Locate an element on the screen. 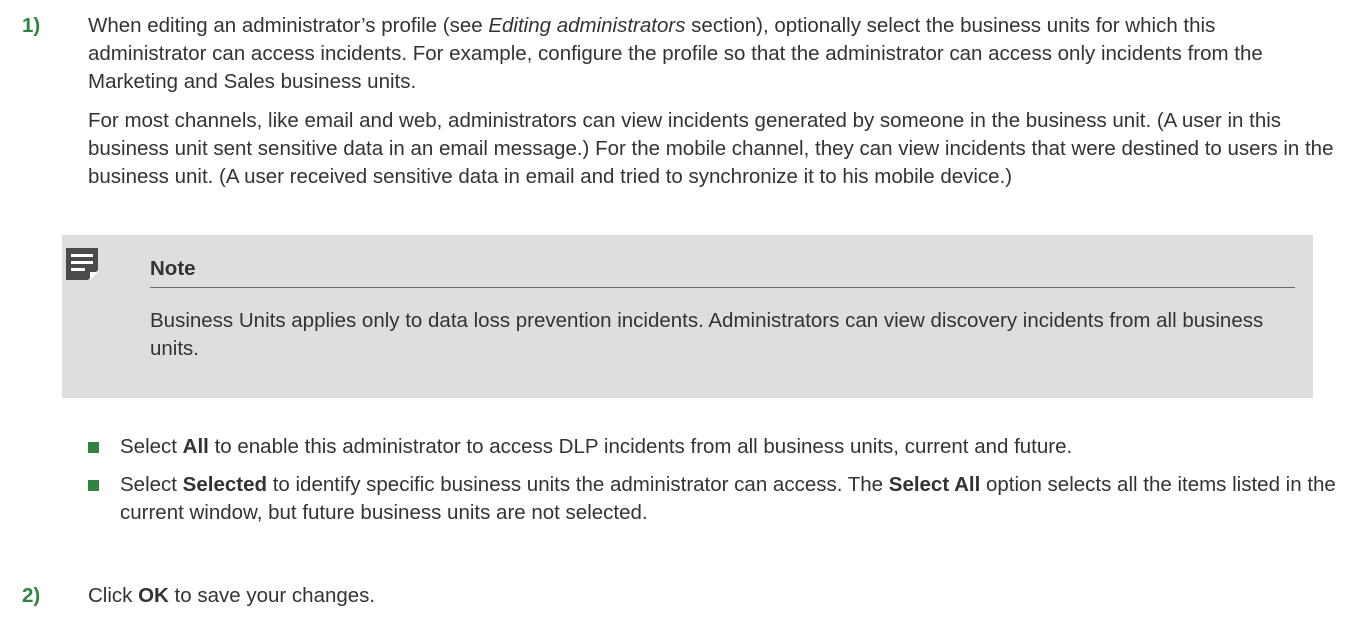  option-select-all-label: Select All is located at coordinates (934, 484).